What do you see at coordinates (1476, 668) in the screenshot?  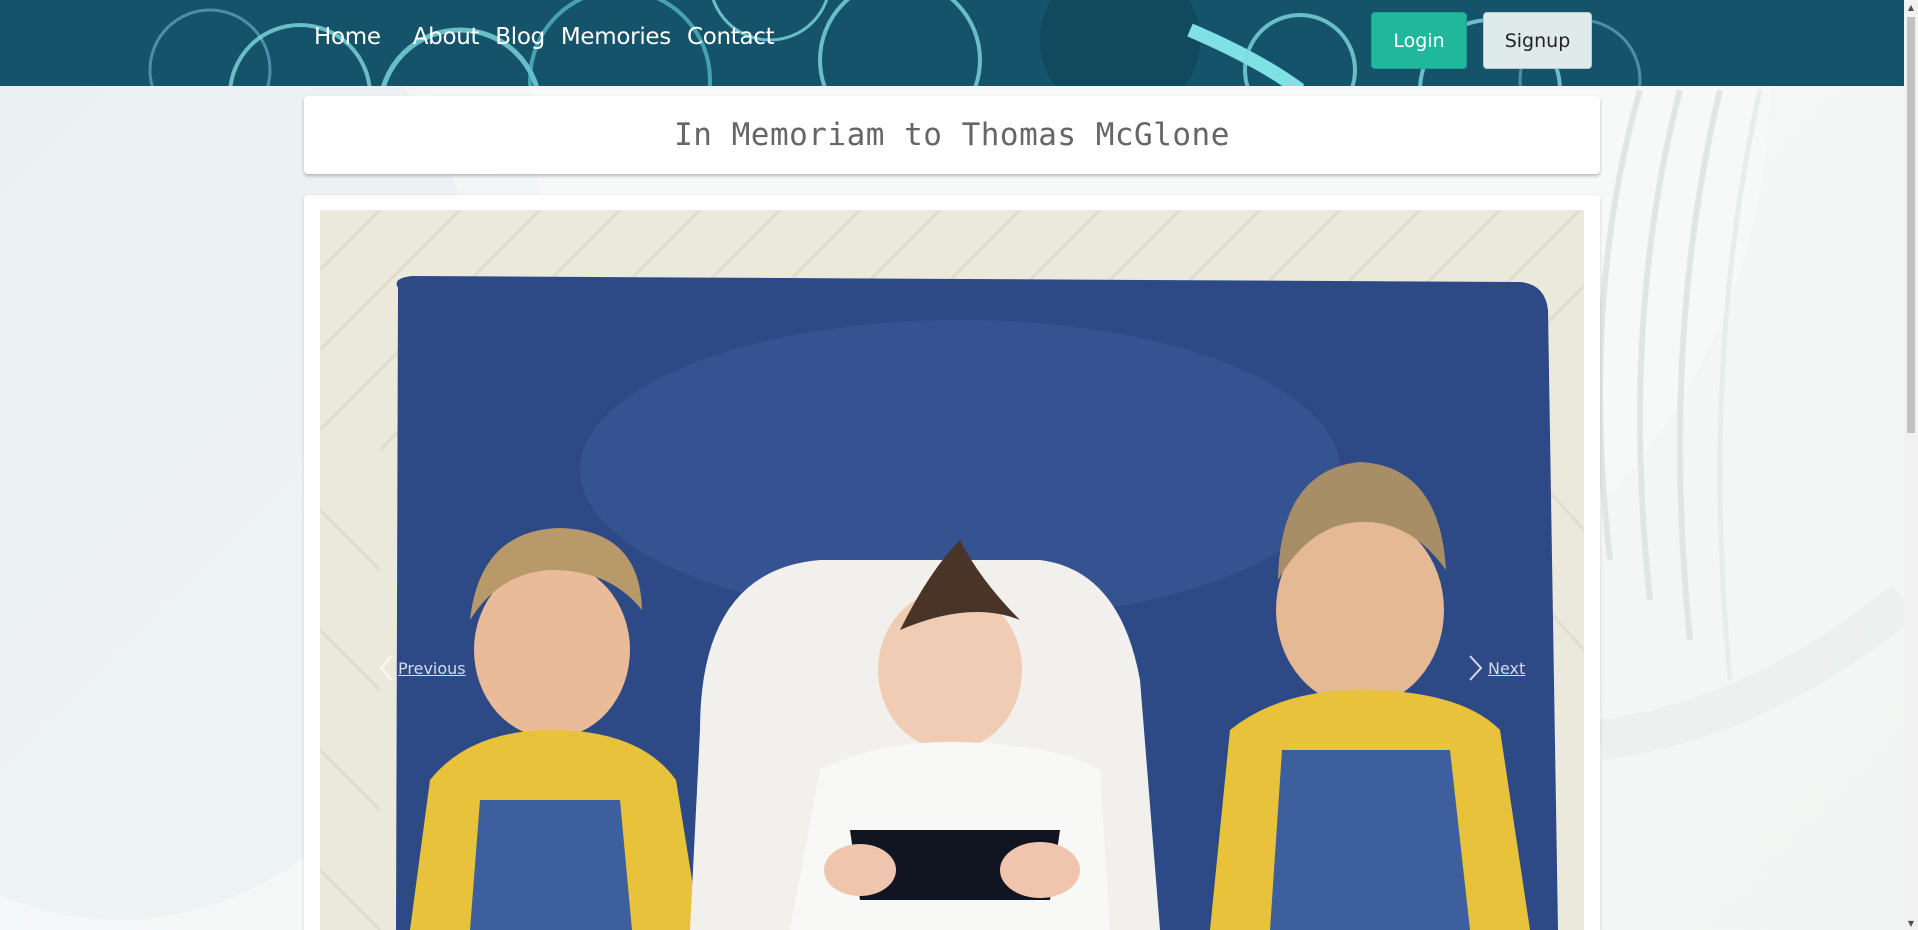 I see `chevron-right-icon` at bounding box center [1476, 668].